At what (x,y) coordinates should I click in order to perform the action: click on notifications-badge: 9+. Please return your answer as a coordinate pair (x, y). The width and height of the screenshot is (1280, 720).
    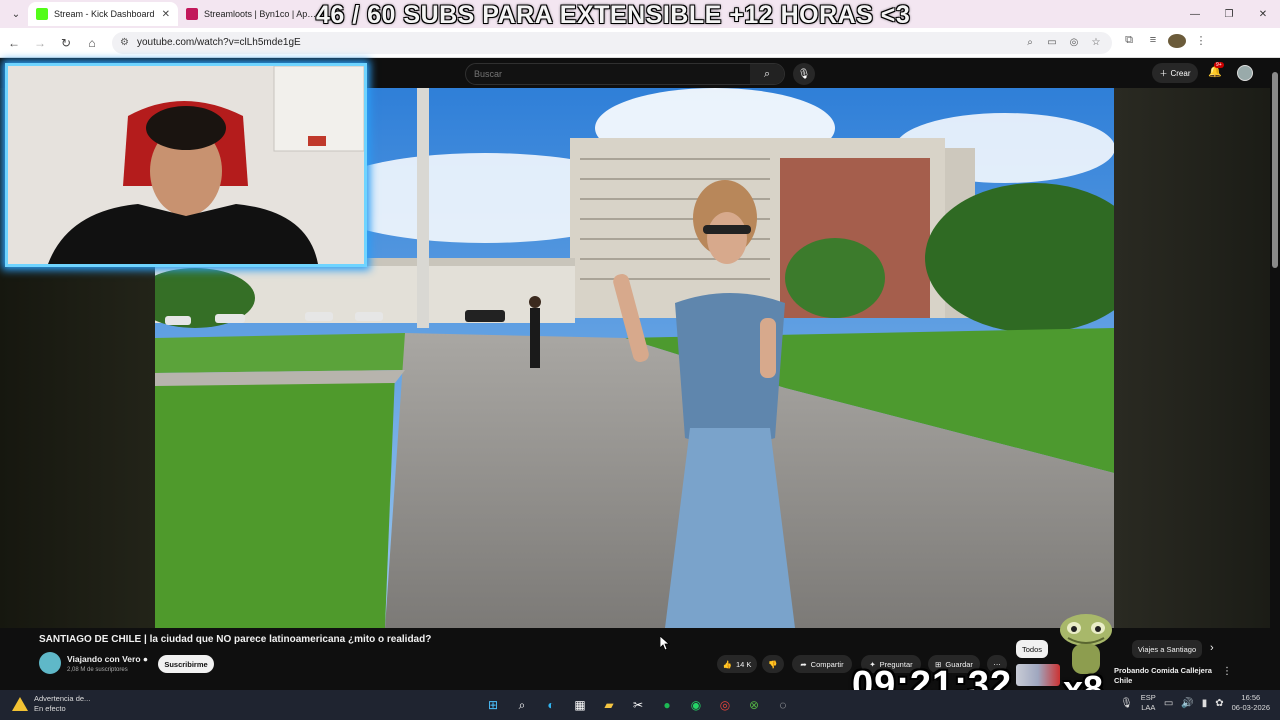
    Looking at the image, I should click on (1219, 65).